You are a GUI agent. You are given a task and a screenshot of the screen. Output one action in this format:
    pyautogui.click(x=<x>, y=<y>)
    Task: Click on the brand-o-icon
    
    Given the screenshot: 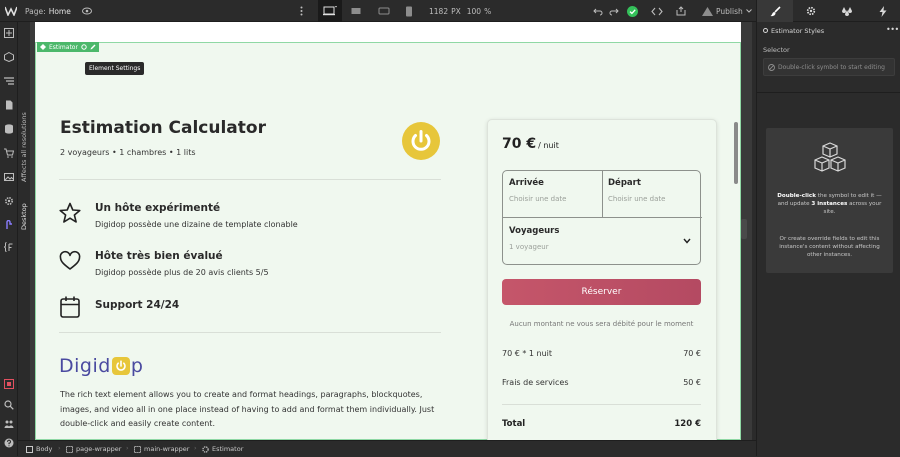 What is the action you would take?
    pyautogui.click(x=120, y=366)
    